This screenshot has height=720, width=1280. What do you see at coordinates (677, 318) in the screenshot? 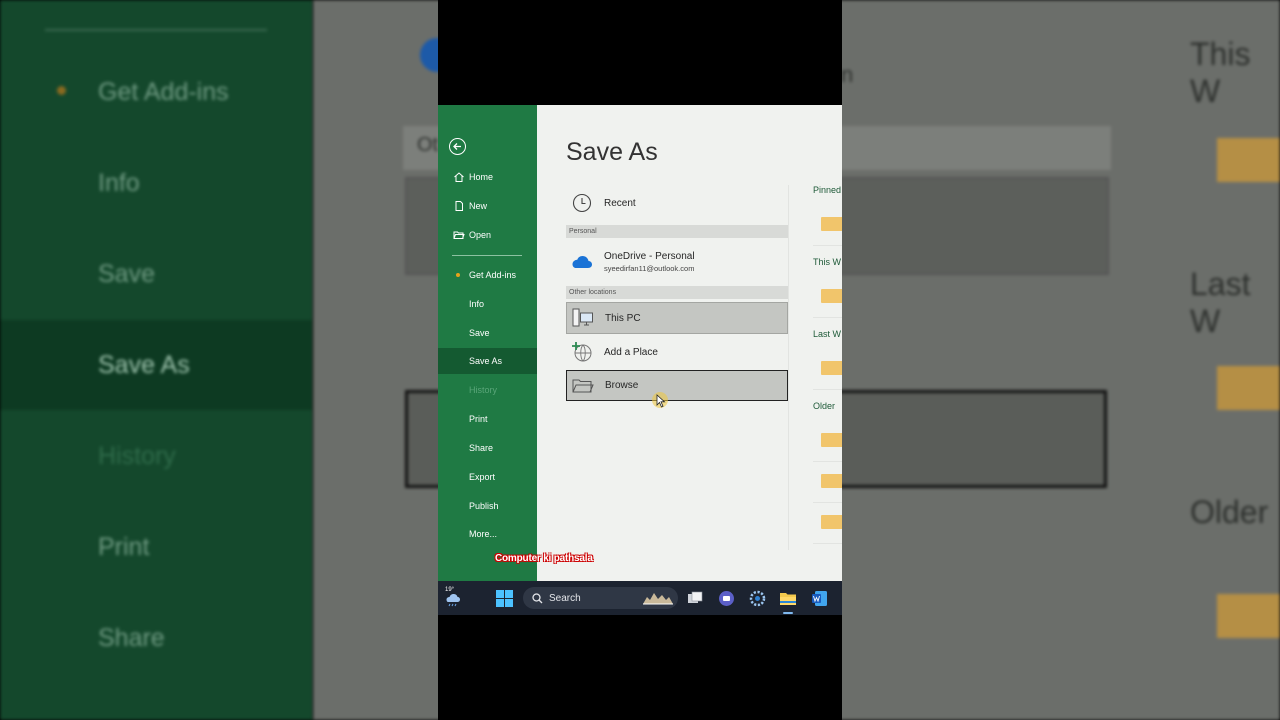
I see `location-this-pc: This PC` at bounding box center [677, 318].